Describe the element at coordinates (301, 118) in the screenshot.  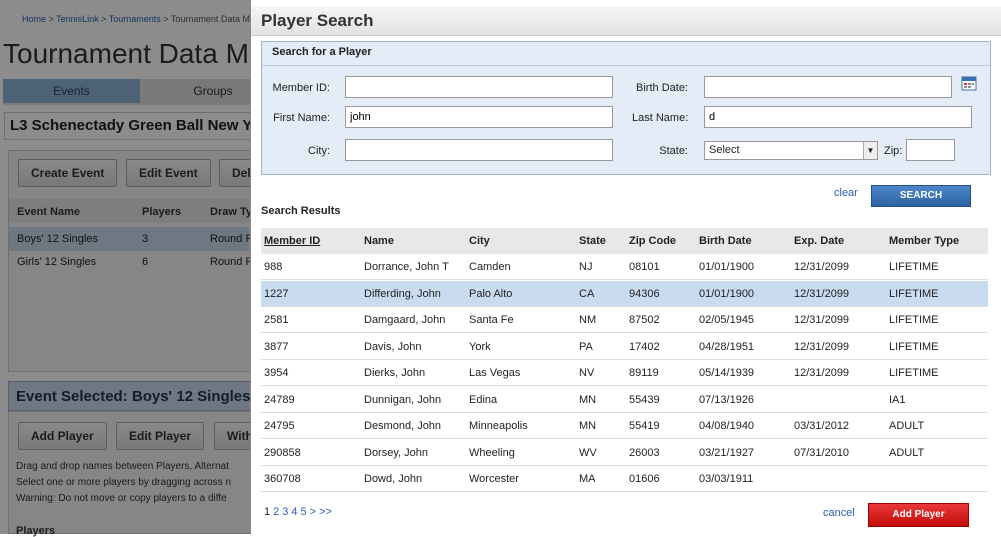
I see `first-name-label: First Name:` at that location.